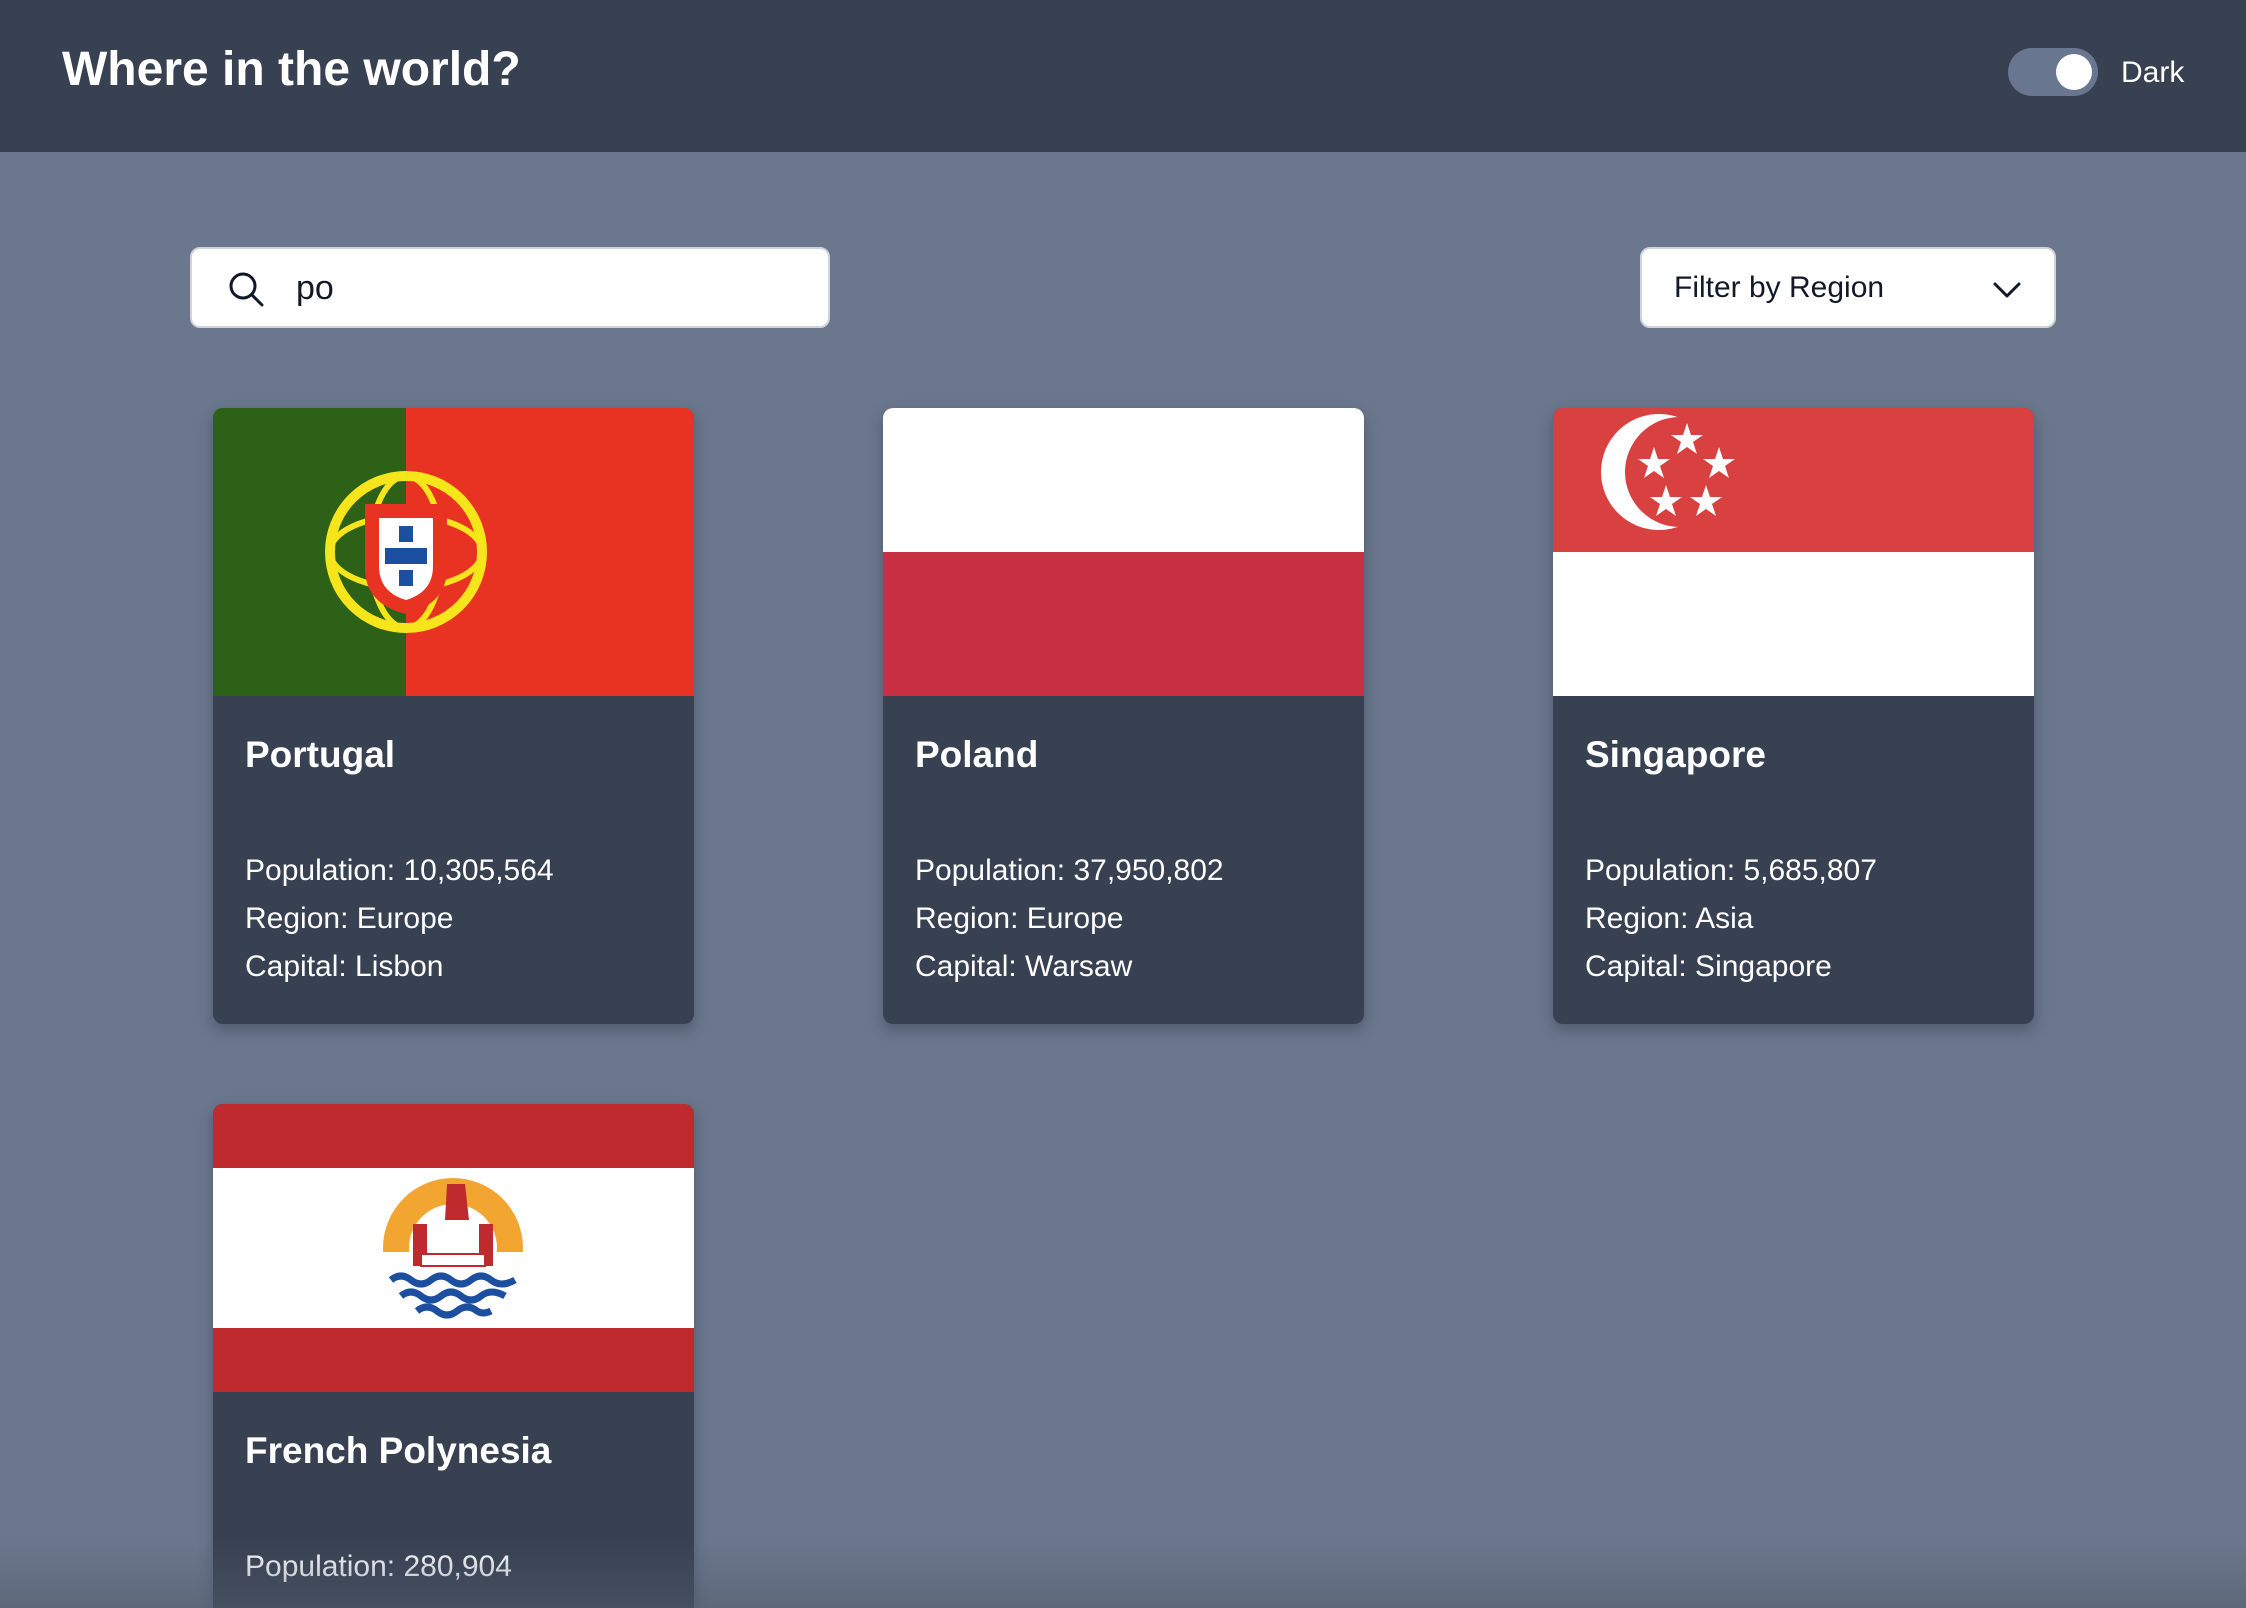 Image resolution: width=2246 pixels, height=1608 pixels. Describe the element at coordinates (453, 1248) in the screenshot. I see `french-polynesia-flag` at that location.